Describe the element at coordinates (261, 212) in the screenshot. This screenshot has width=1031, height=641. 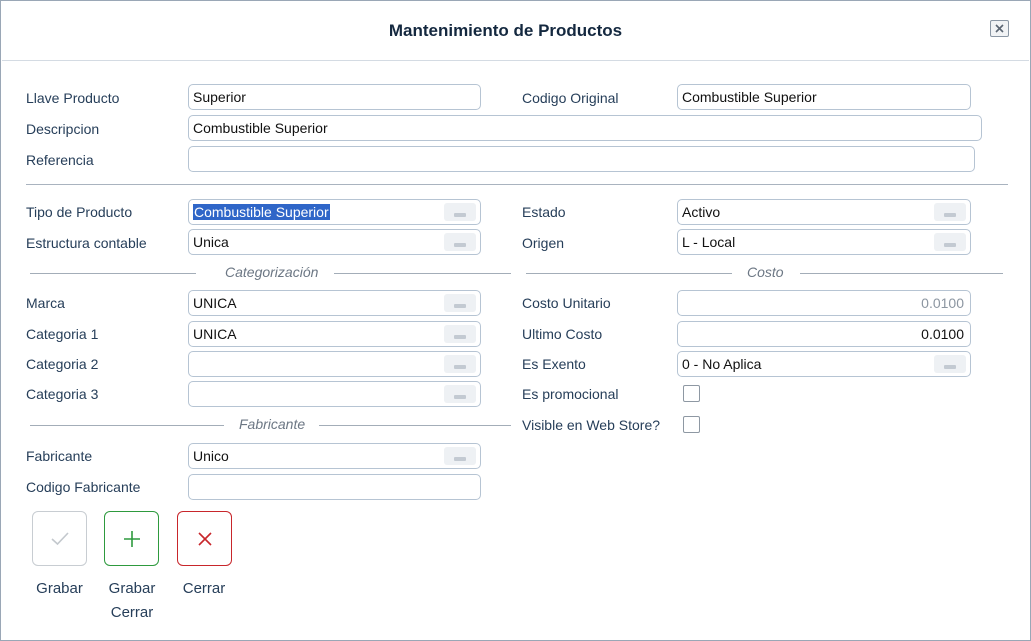
I see `tipo-producto-value: Combustible Superior` at that location.